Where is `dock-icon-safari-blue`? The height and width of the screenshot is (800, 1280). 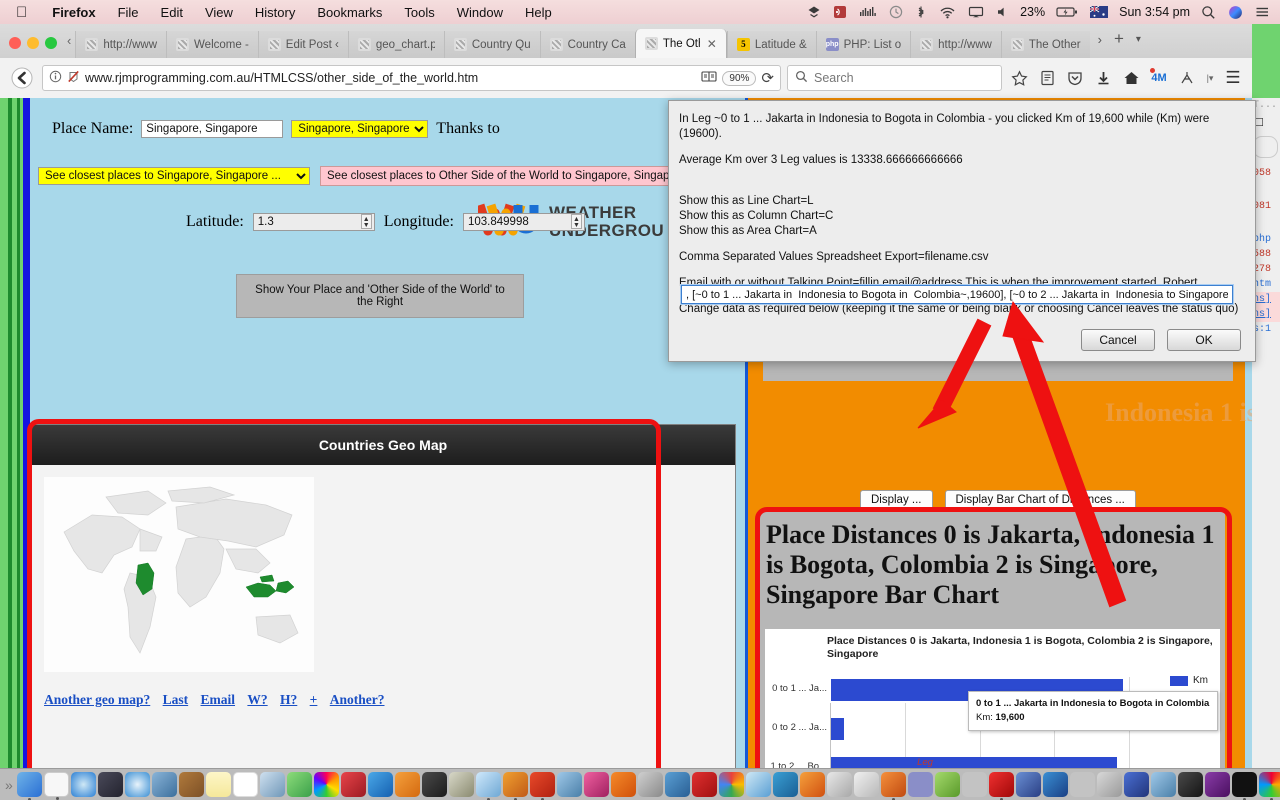
dock-icon-safari-blue is located at coordinates (83, 784).